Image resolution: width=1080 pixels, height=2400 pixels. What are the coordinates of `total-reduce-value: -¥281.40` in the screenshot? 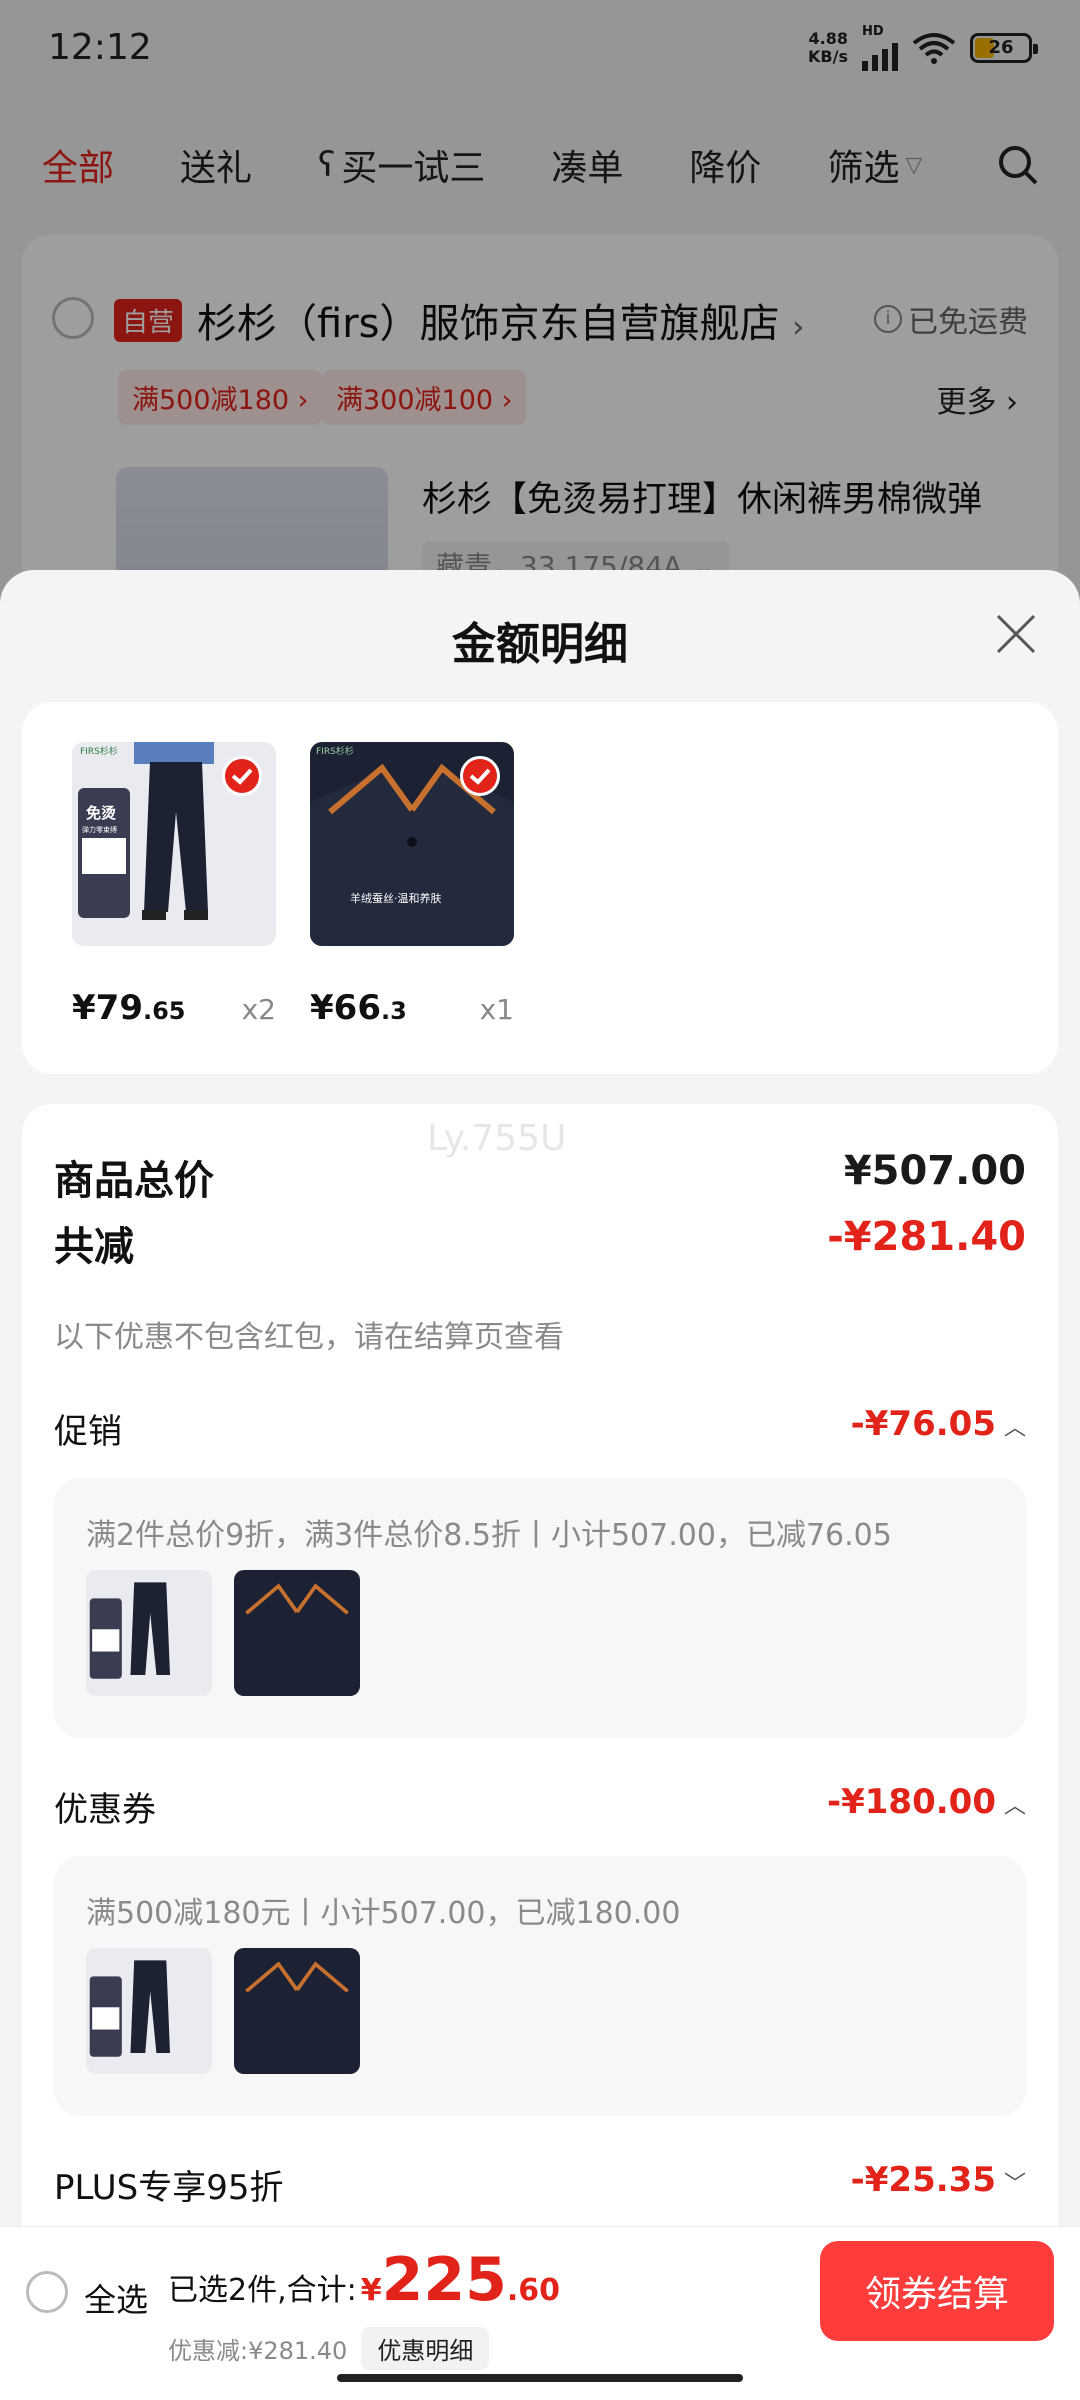 It's located at (926, 1237).